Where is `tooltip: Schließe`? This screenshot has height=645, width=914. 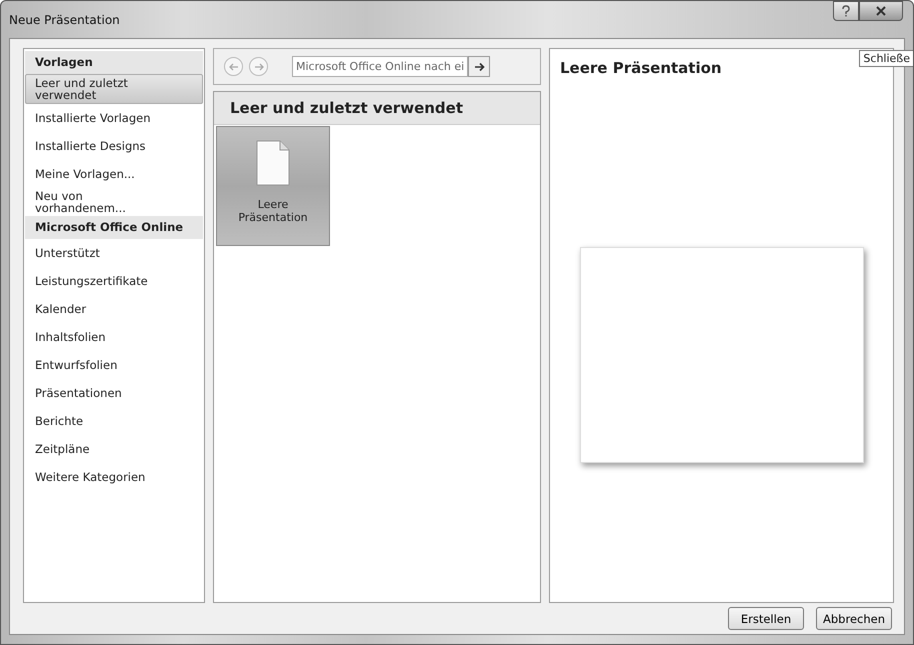 tooltip: Schließe is located at coordinates (886, 58).